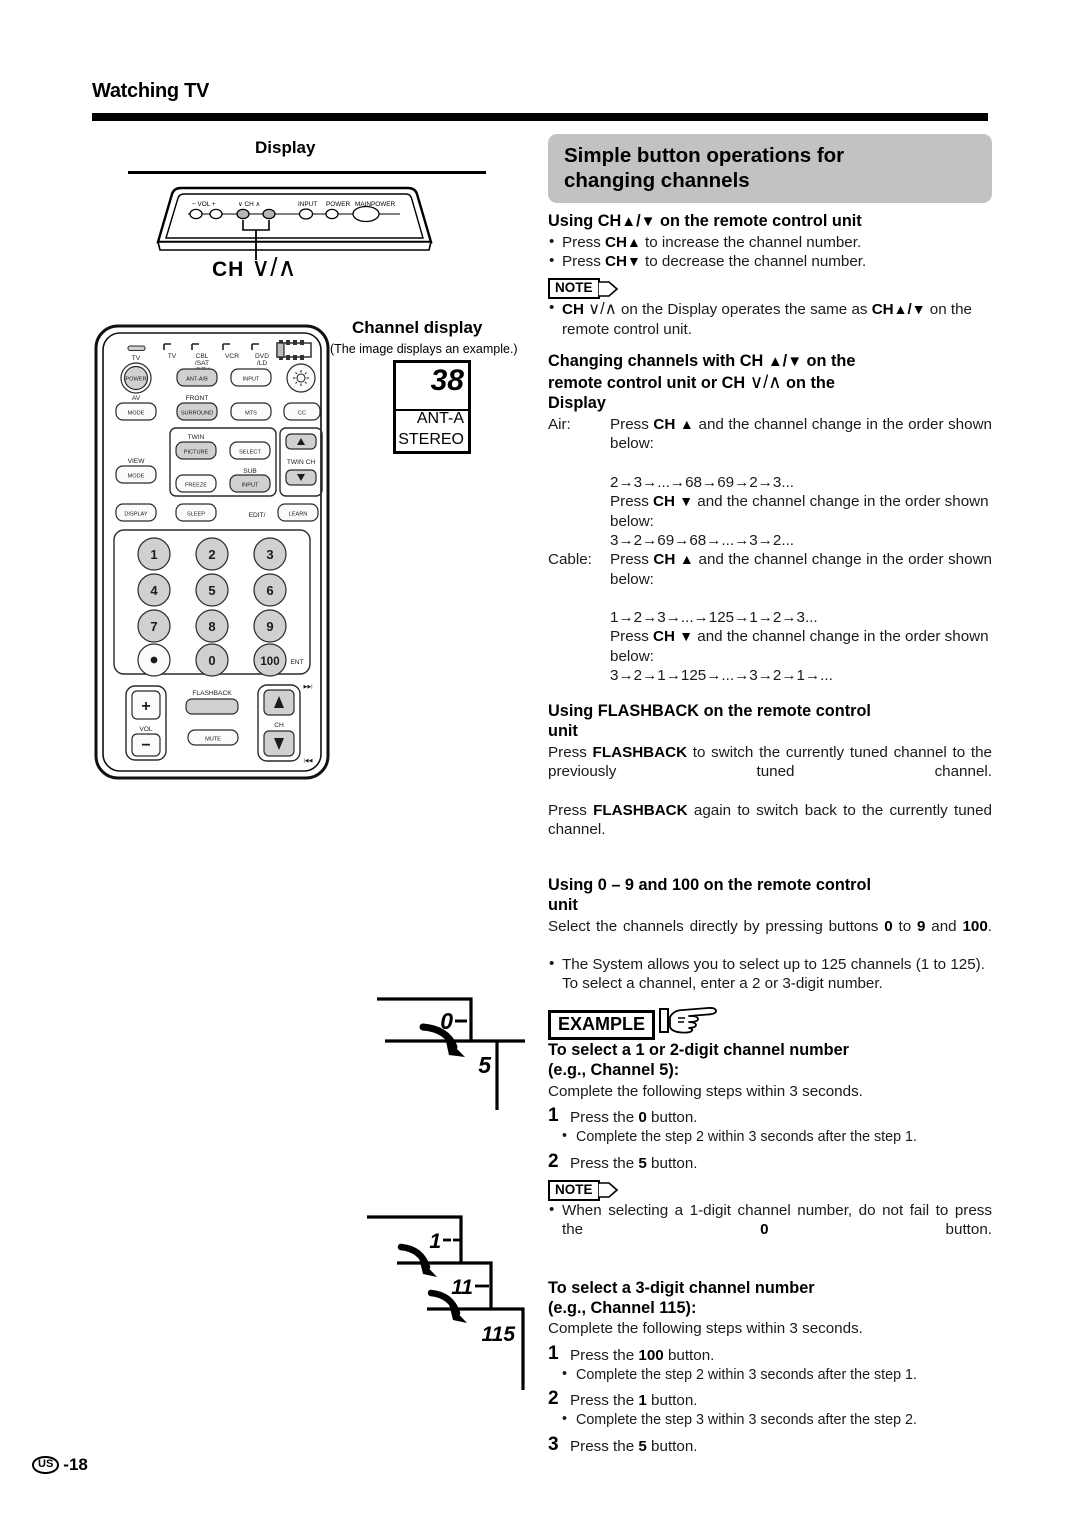 This screenshot has width=1080, height=1528. Describe the element at coordinates (249, 204) in the screenshot. I see `svg-text: ∨ CH ∧` at that location.